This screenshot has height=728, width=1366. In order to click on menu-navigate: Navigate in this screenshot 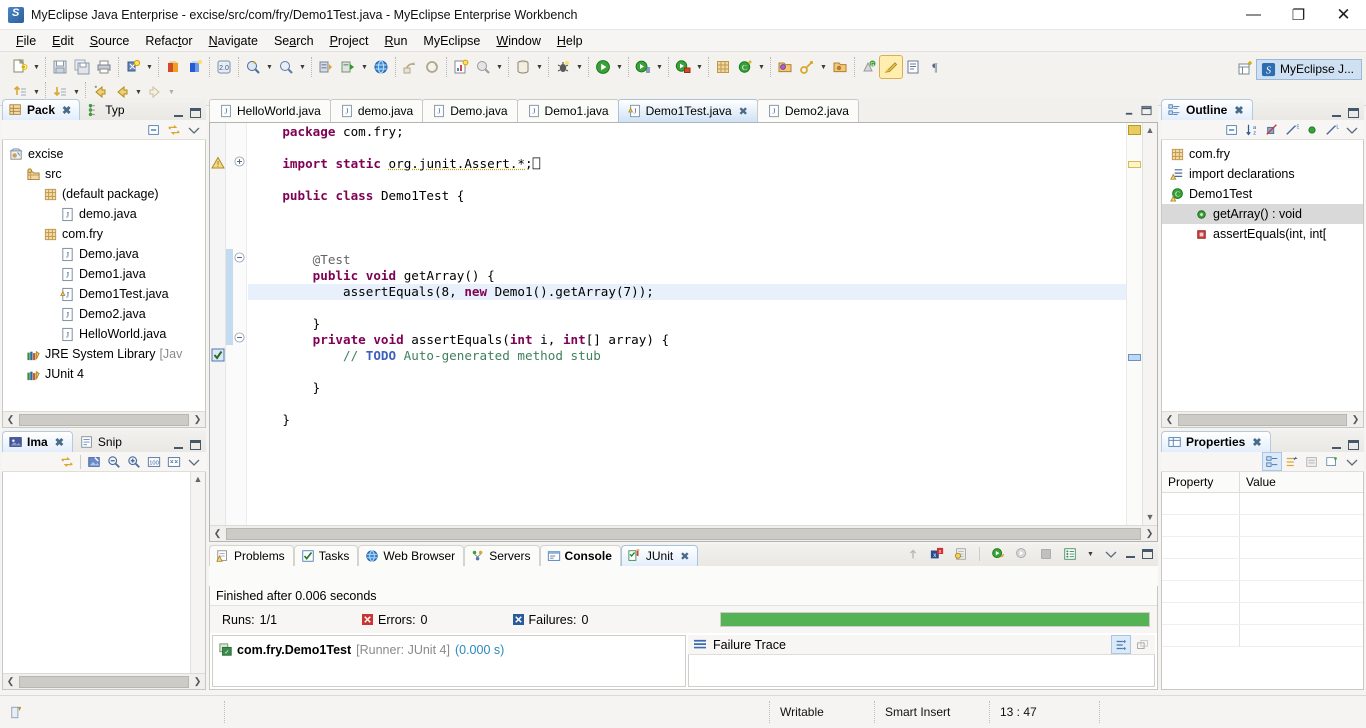, I will do `click(233, 41)`.